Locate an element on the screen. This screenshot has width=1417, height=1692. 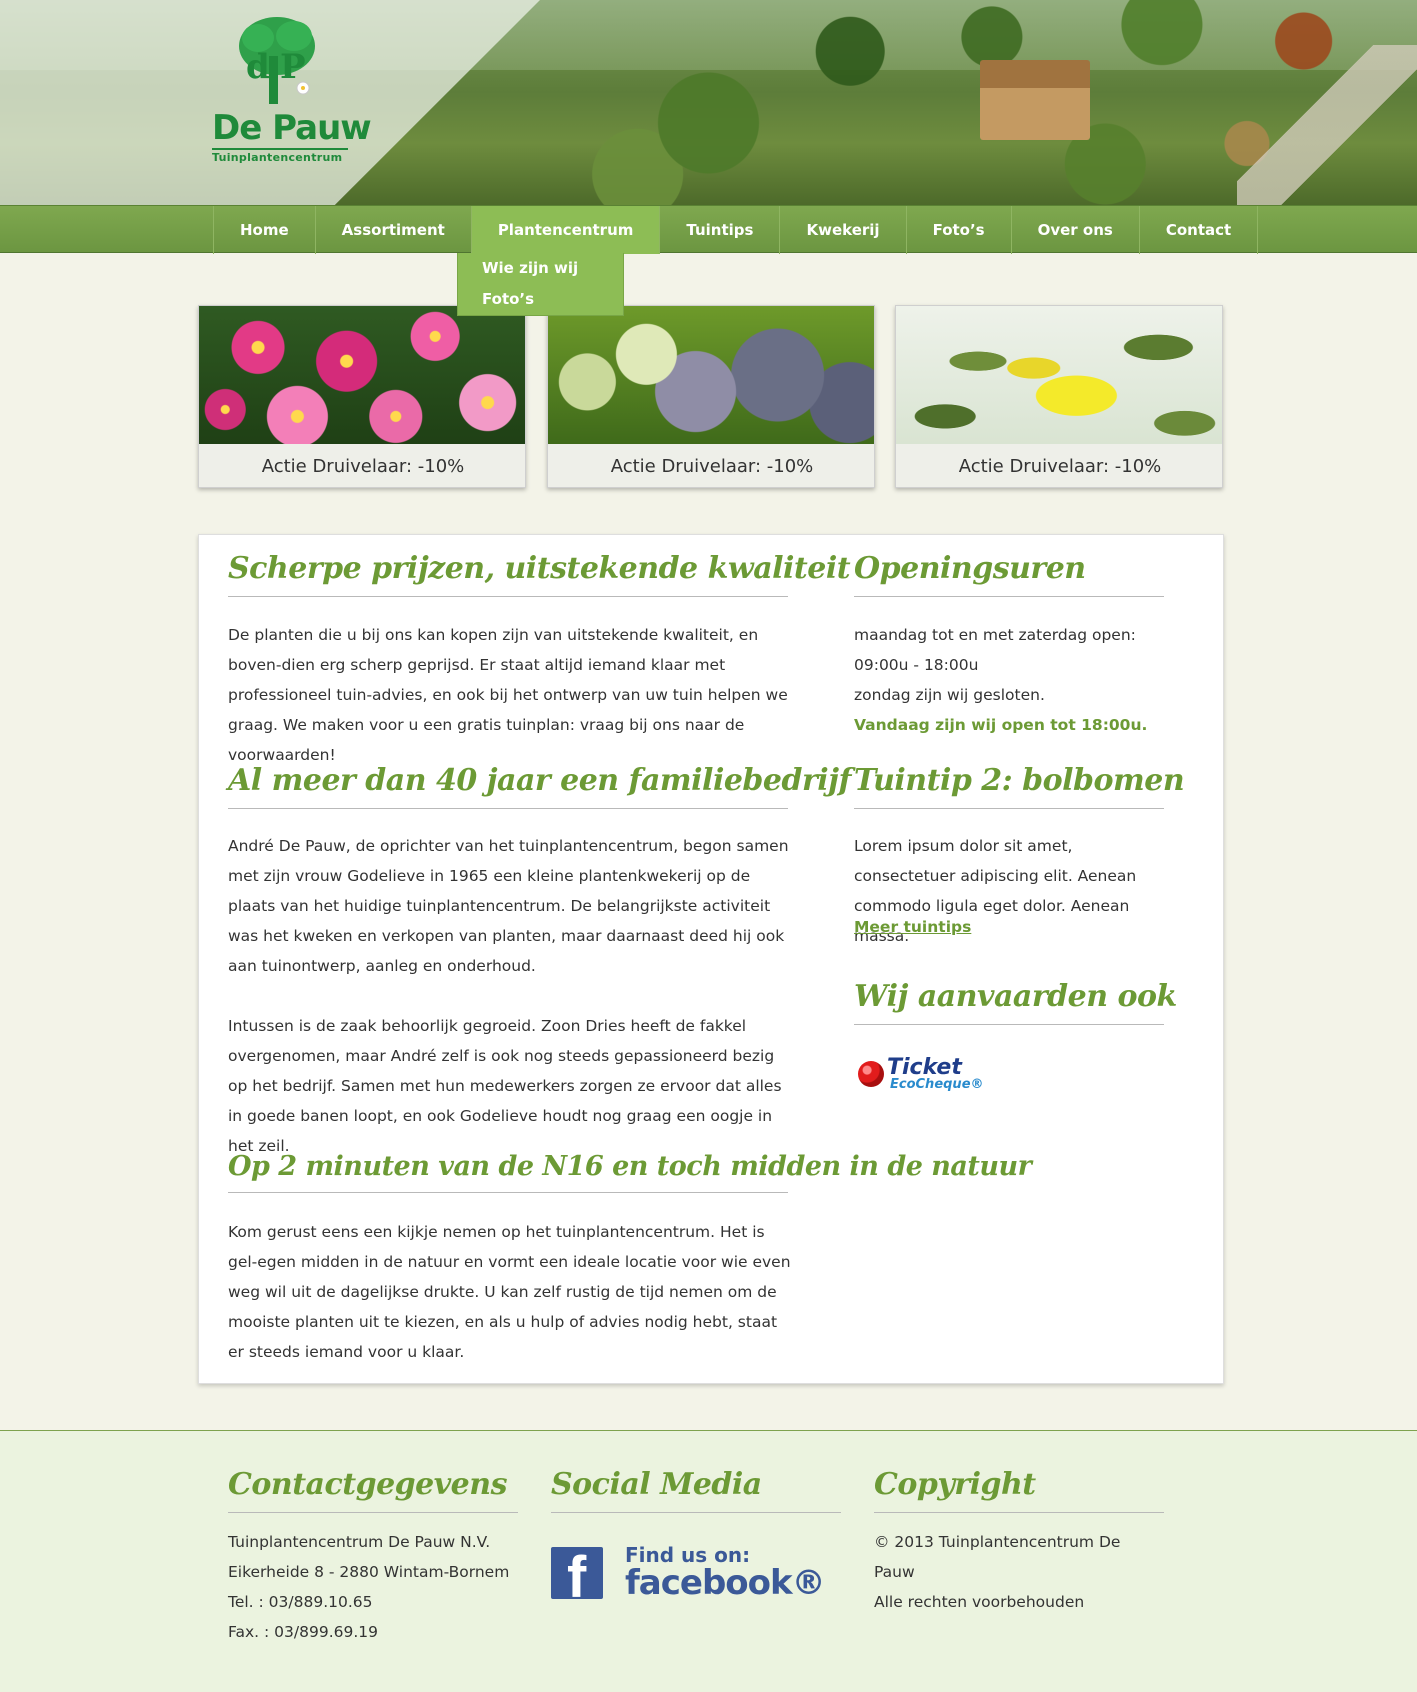
heading-opening-hours: Openingsuren is located at coordinates (1009, 574).